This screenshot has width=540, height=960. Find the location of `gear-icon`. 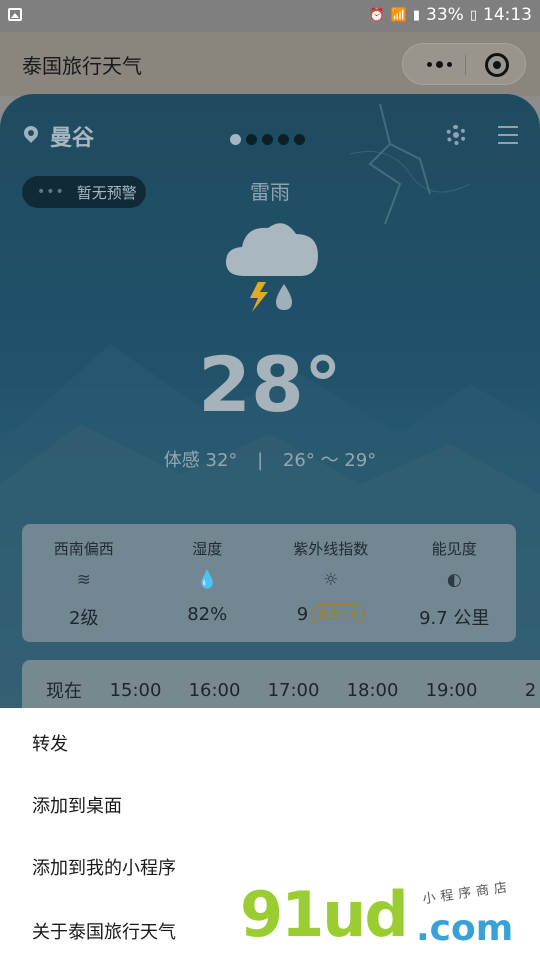

gear-icon is located at coordinates (456, 135).